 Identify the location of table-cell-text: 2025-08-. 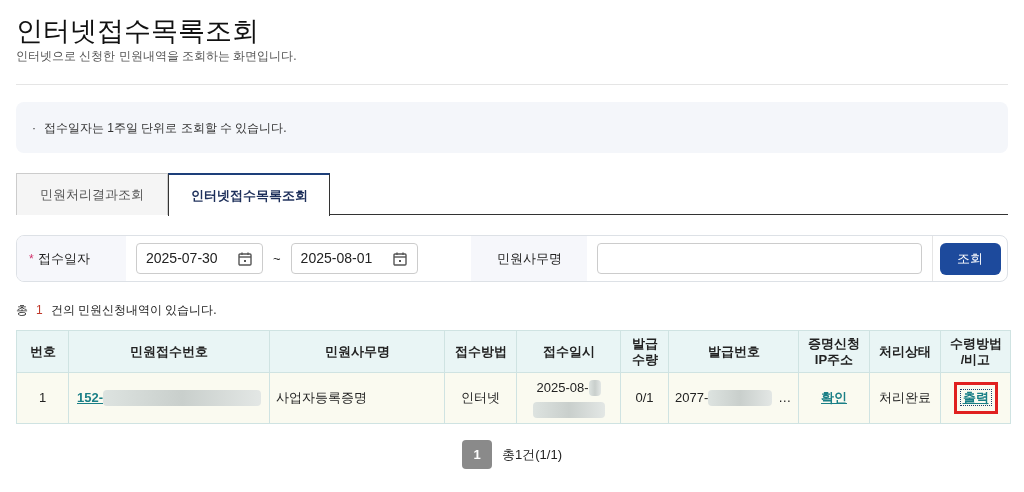
(562, 388).